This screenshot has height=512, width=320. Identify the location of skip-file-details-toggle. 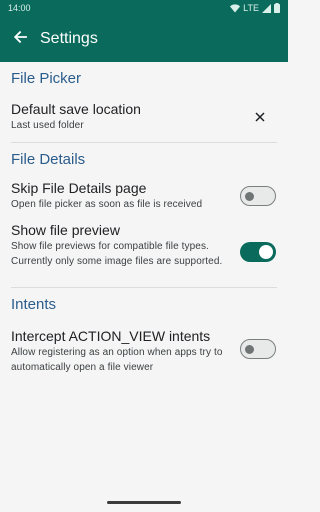
(258, 196).